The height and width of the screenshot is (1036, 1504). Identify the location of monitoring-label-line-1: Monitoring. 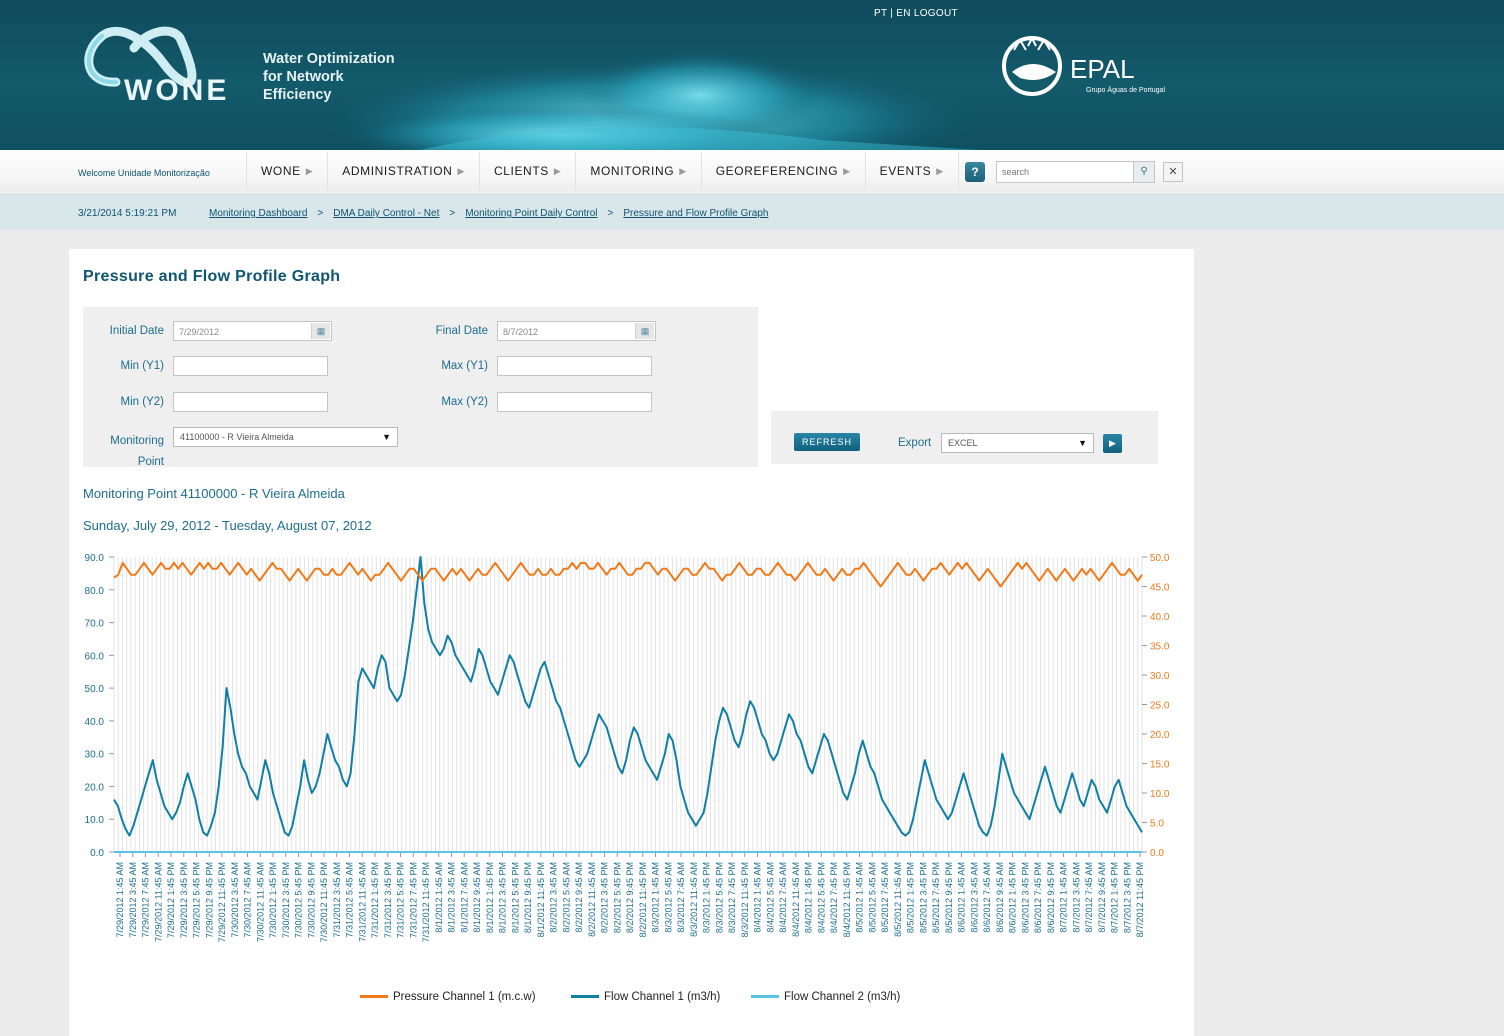
(137, 441).